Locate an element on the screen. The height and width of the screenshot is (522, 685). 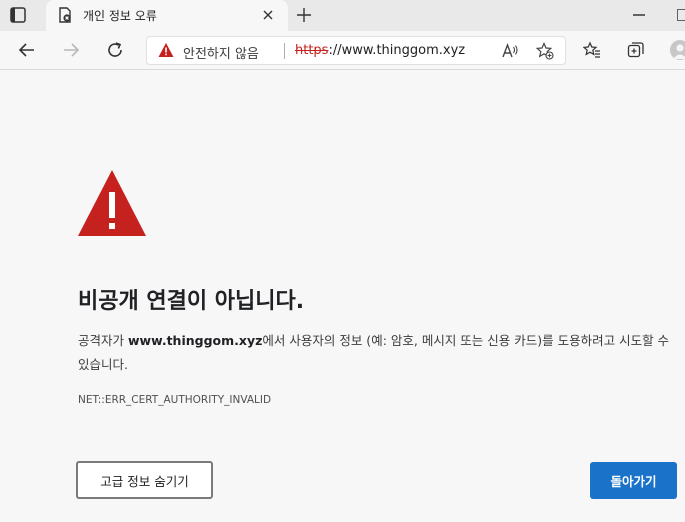
address-bar: 안전하지 않음 https://www.thinggom.xyz is located at coordinates (356, 50).